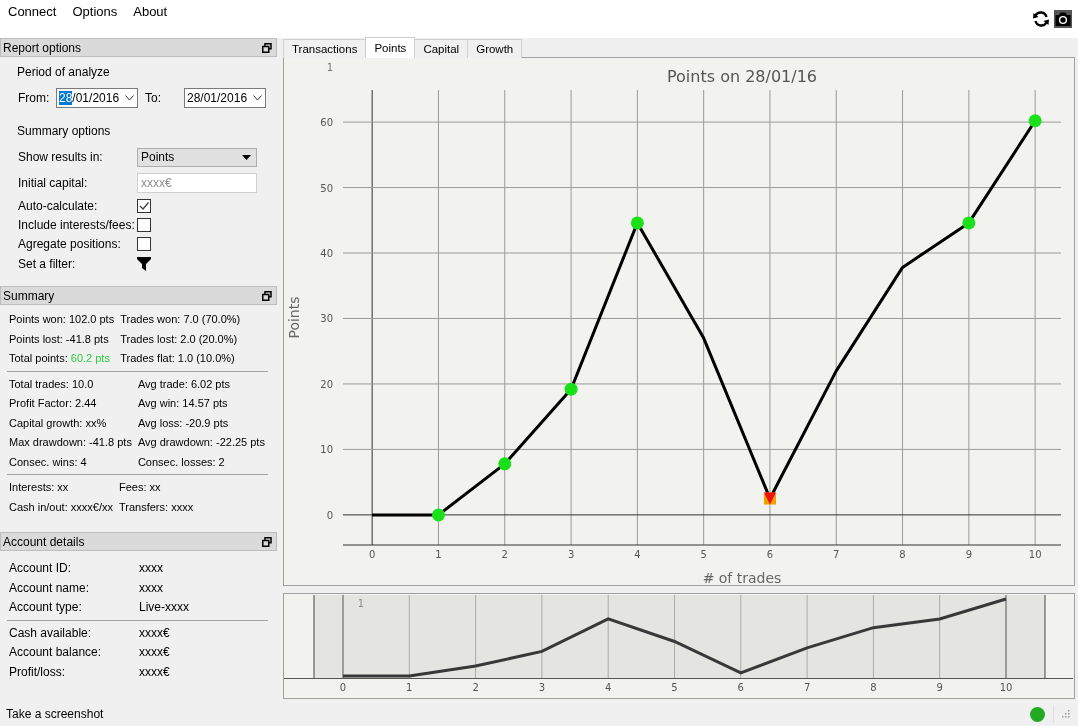 The height and width of the screenshot is (726, 1078). What do you see at coordinates (62, 319) in the screenshot?
I see `stat-text: Points won: 102.0 pts` at bounding box center [62, 319].